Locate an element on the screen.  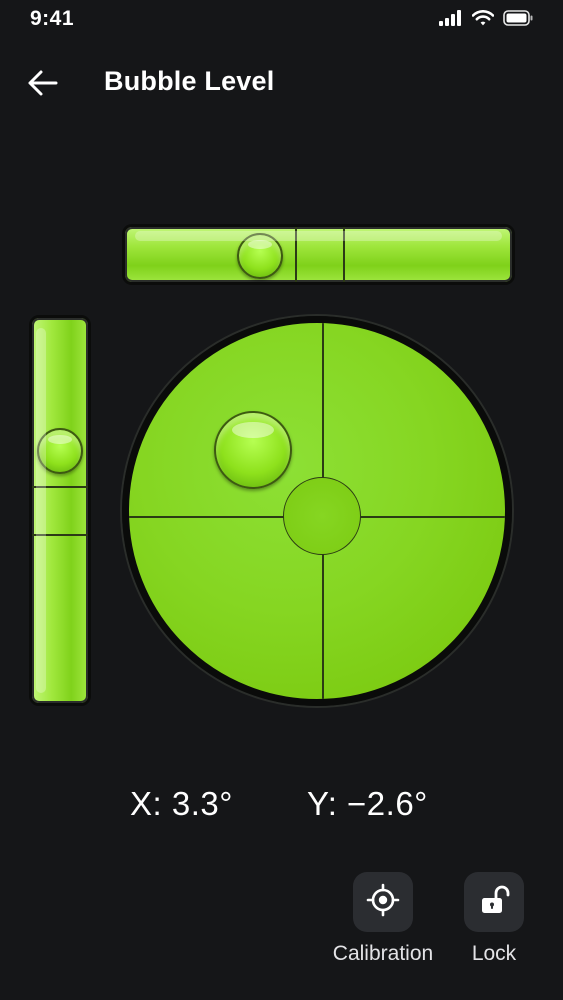
page-title: Bubble Level is located at coordinates (189, 81).